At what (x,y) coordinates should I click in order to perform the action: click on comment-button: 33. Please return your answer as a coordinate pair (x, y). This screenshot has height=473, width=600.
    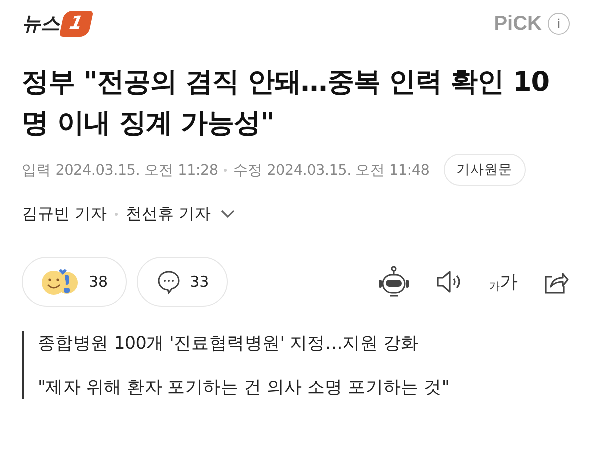
    Looking at the image, I should click on (182, 282).